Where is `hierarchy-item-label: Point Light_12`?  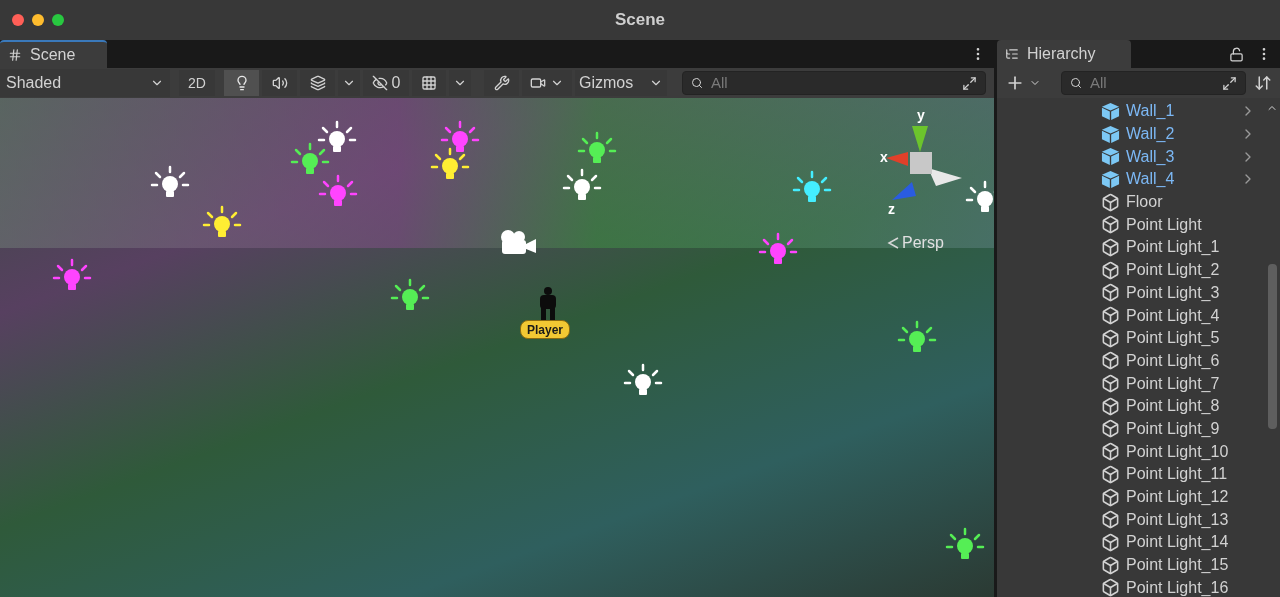
hierarchy-item-label: Point Light_12 is located at coordinates (1178, 497).